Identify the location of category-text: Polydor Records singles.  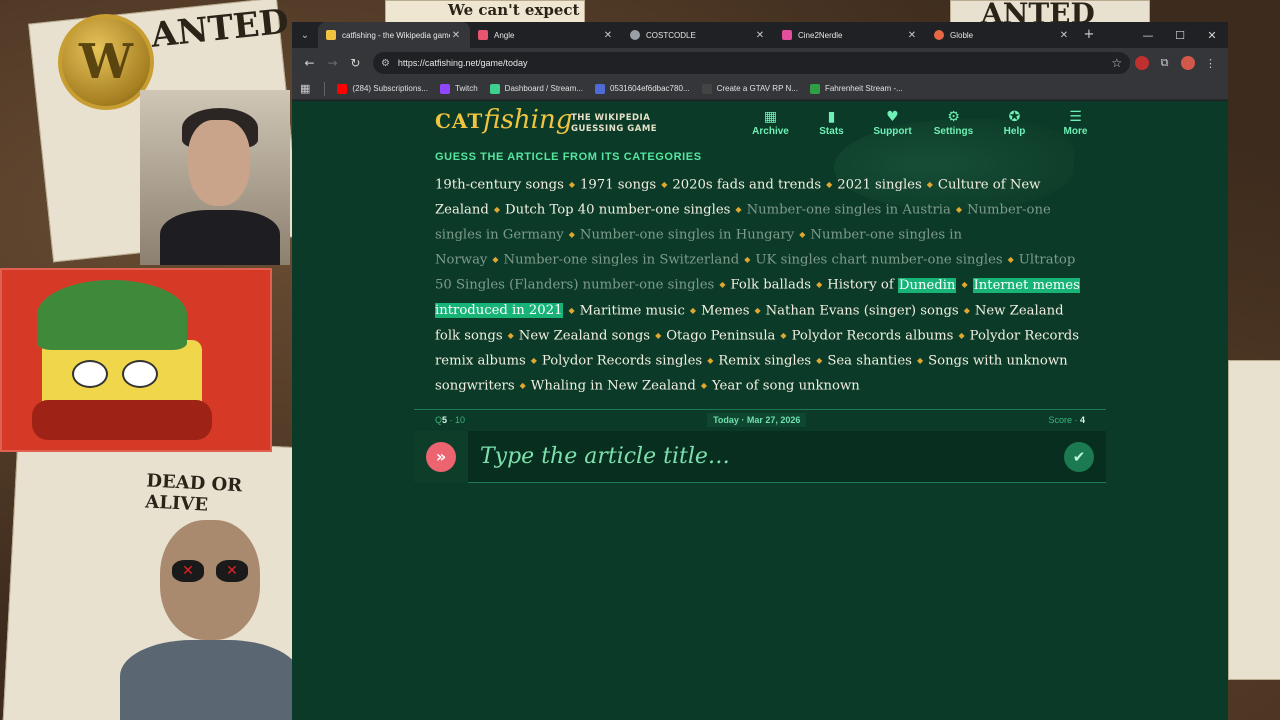
(622, 361).